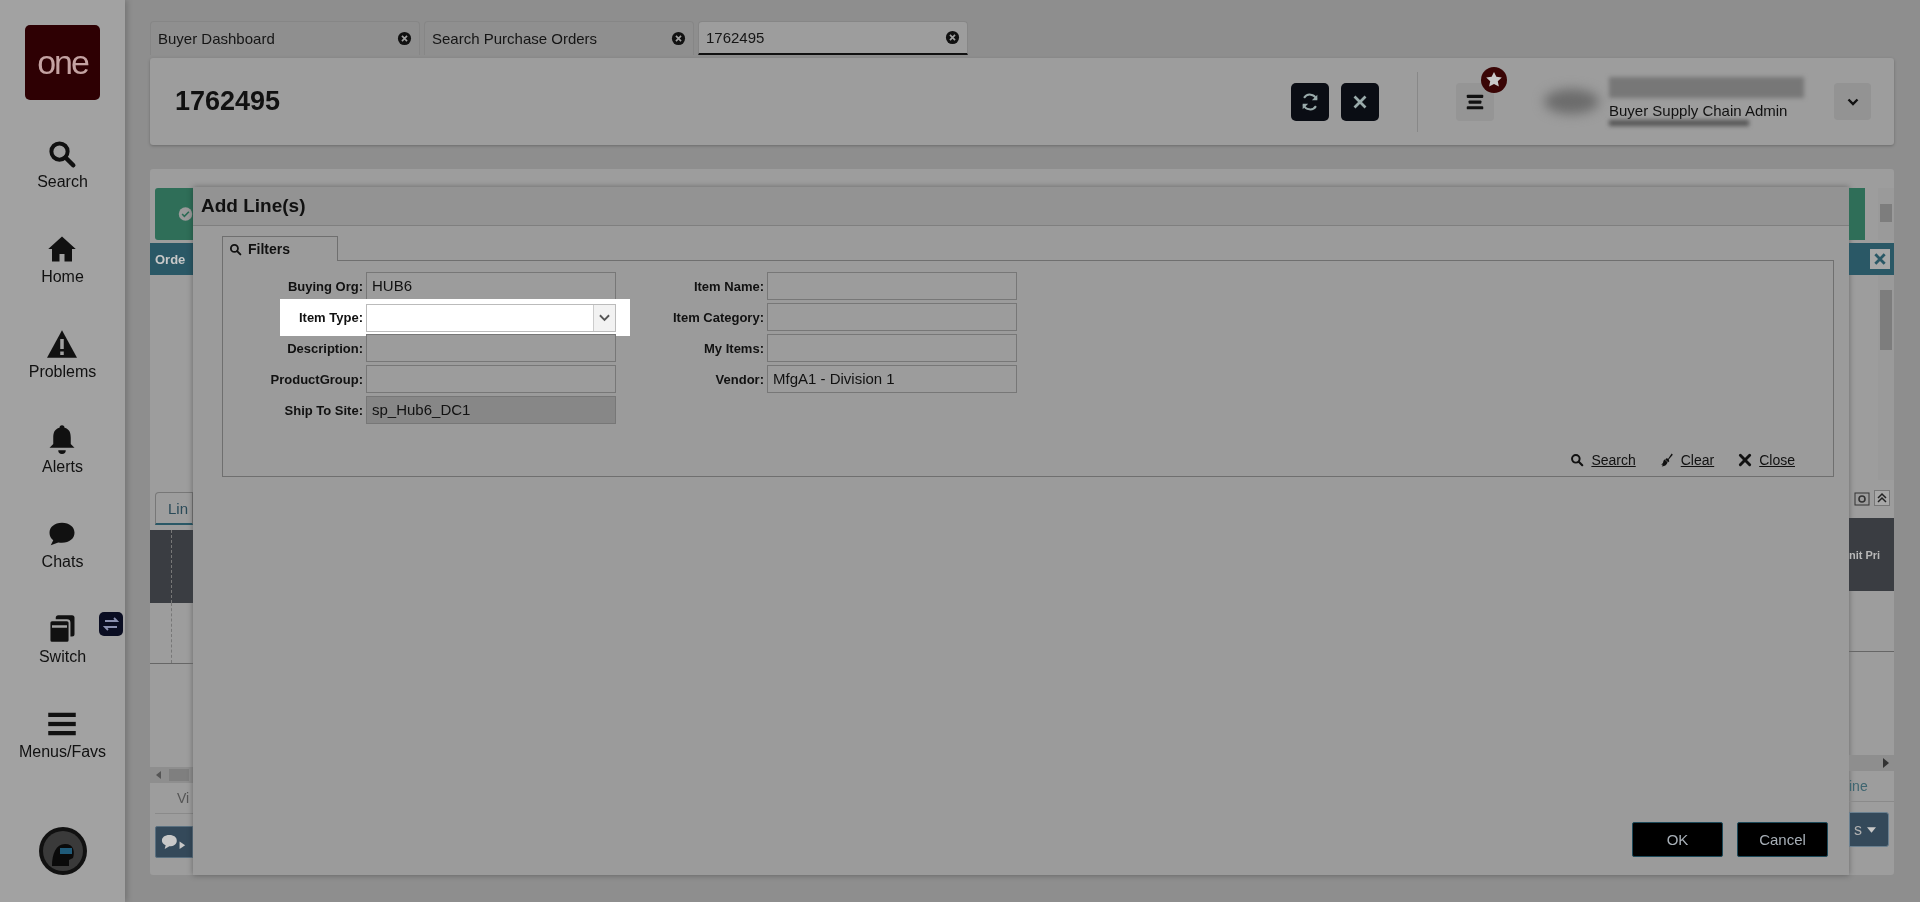 The width and height of the screenshot is (1920, 902). What do you see at coordinates (62, 851) in the screenshot?
I see `avatar-icon` at bounding box center [62, 851].